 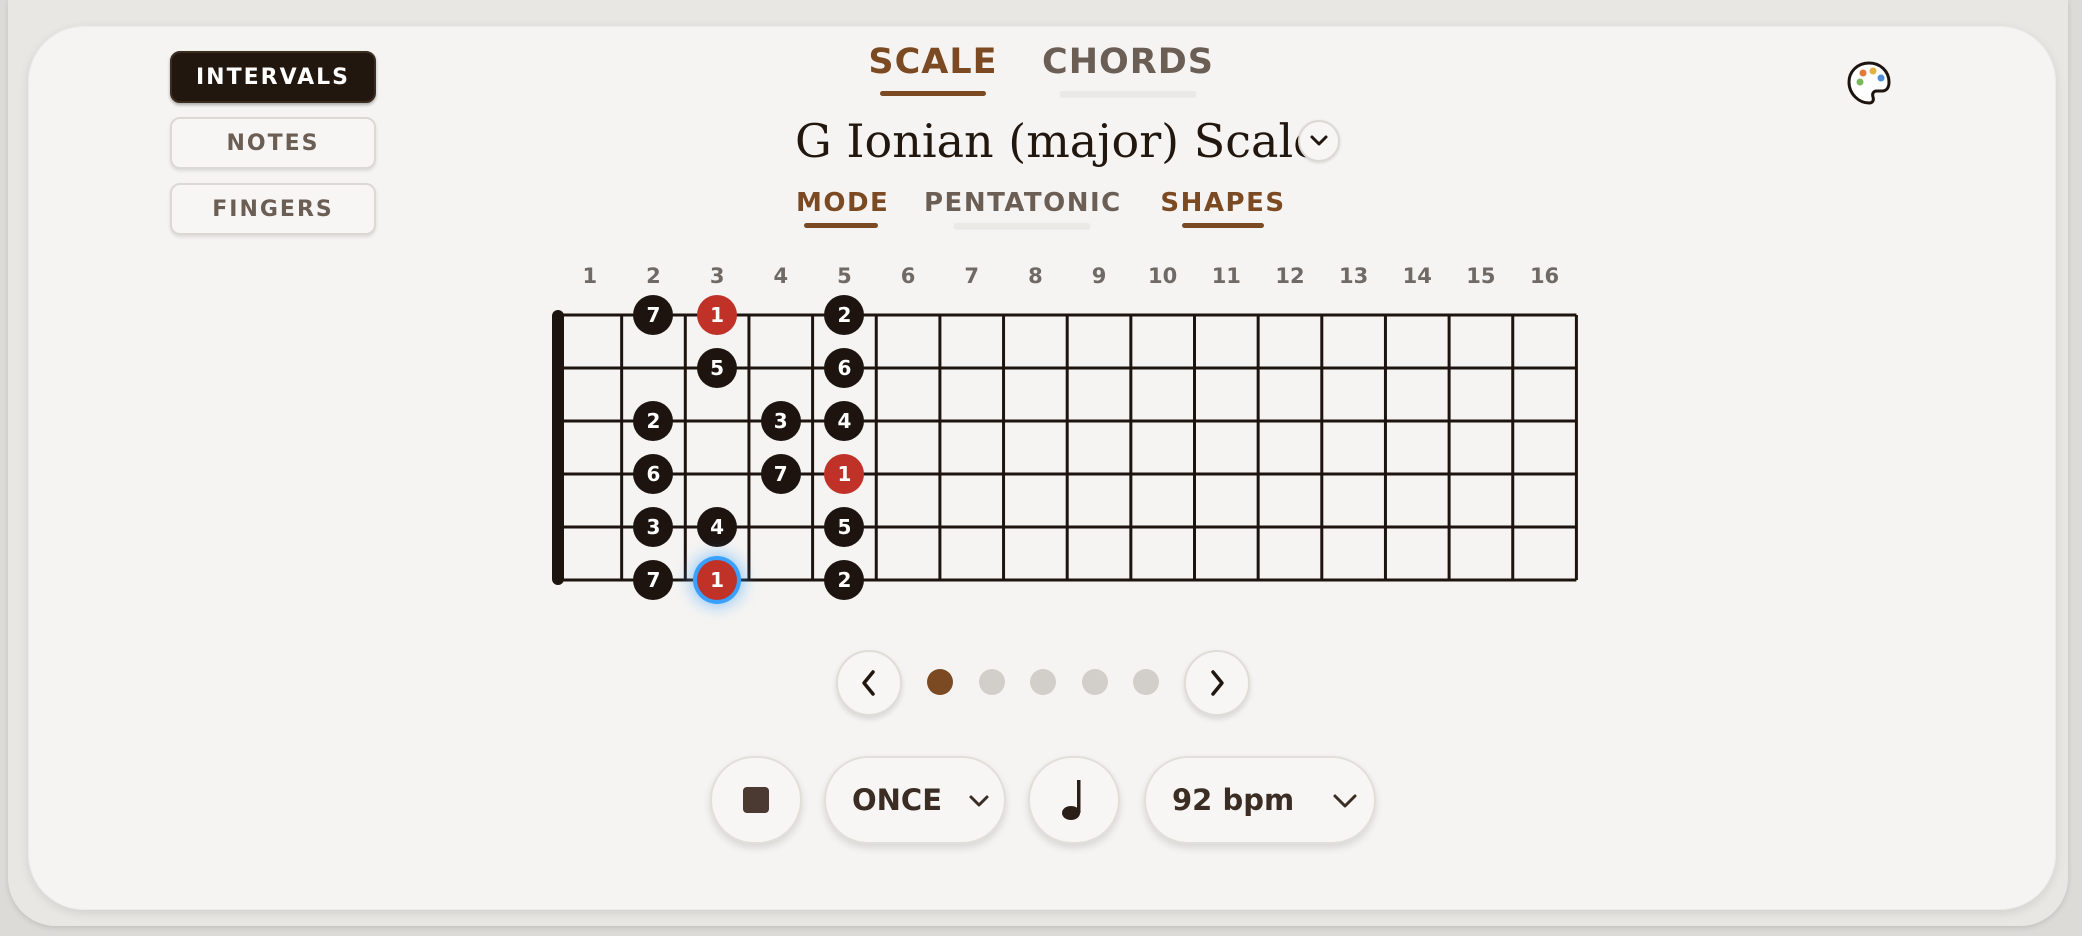 I want to click on subtab-mode-underline, so click(x=841, y=225).